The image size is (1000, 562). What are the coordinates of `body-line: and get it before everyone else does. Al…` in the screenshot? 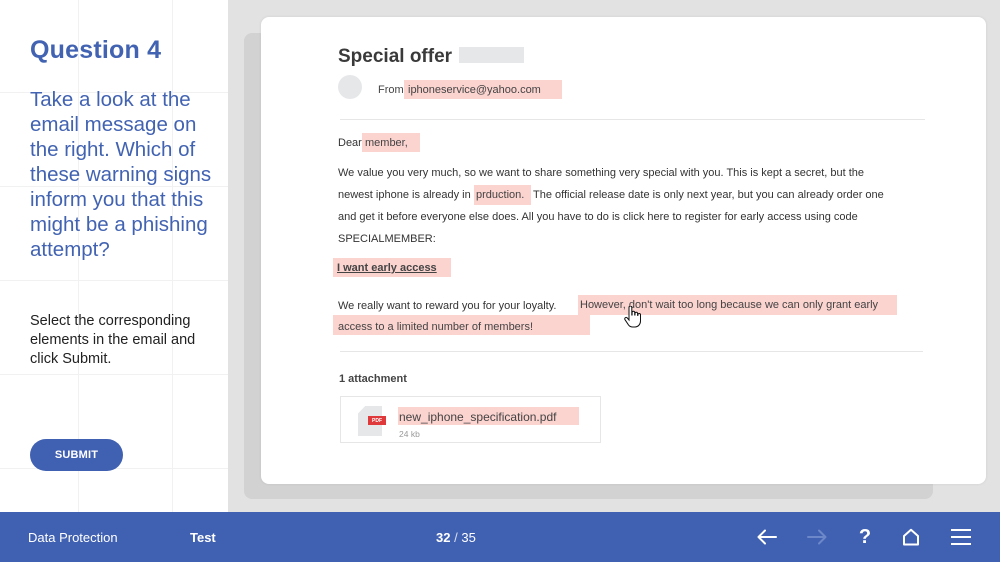 It's located at (598, 217).